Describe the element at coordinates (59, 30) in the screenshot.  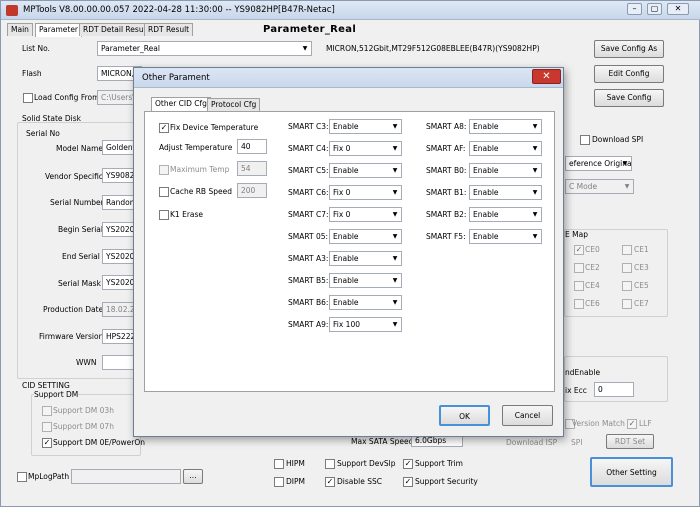
I see `tab-parameter: Parameter` at that location.